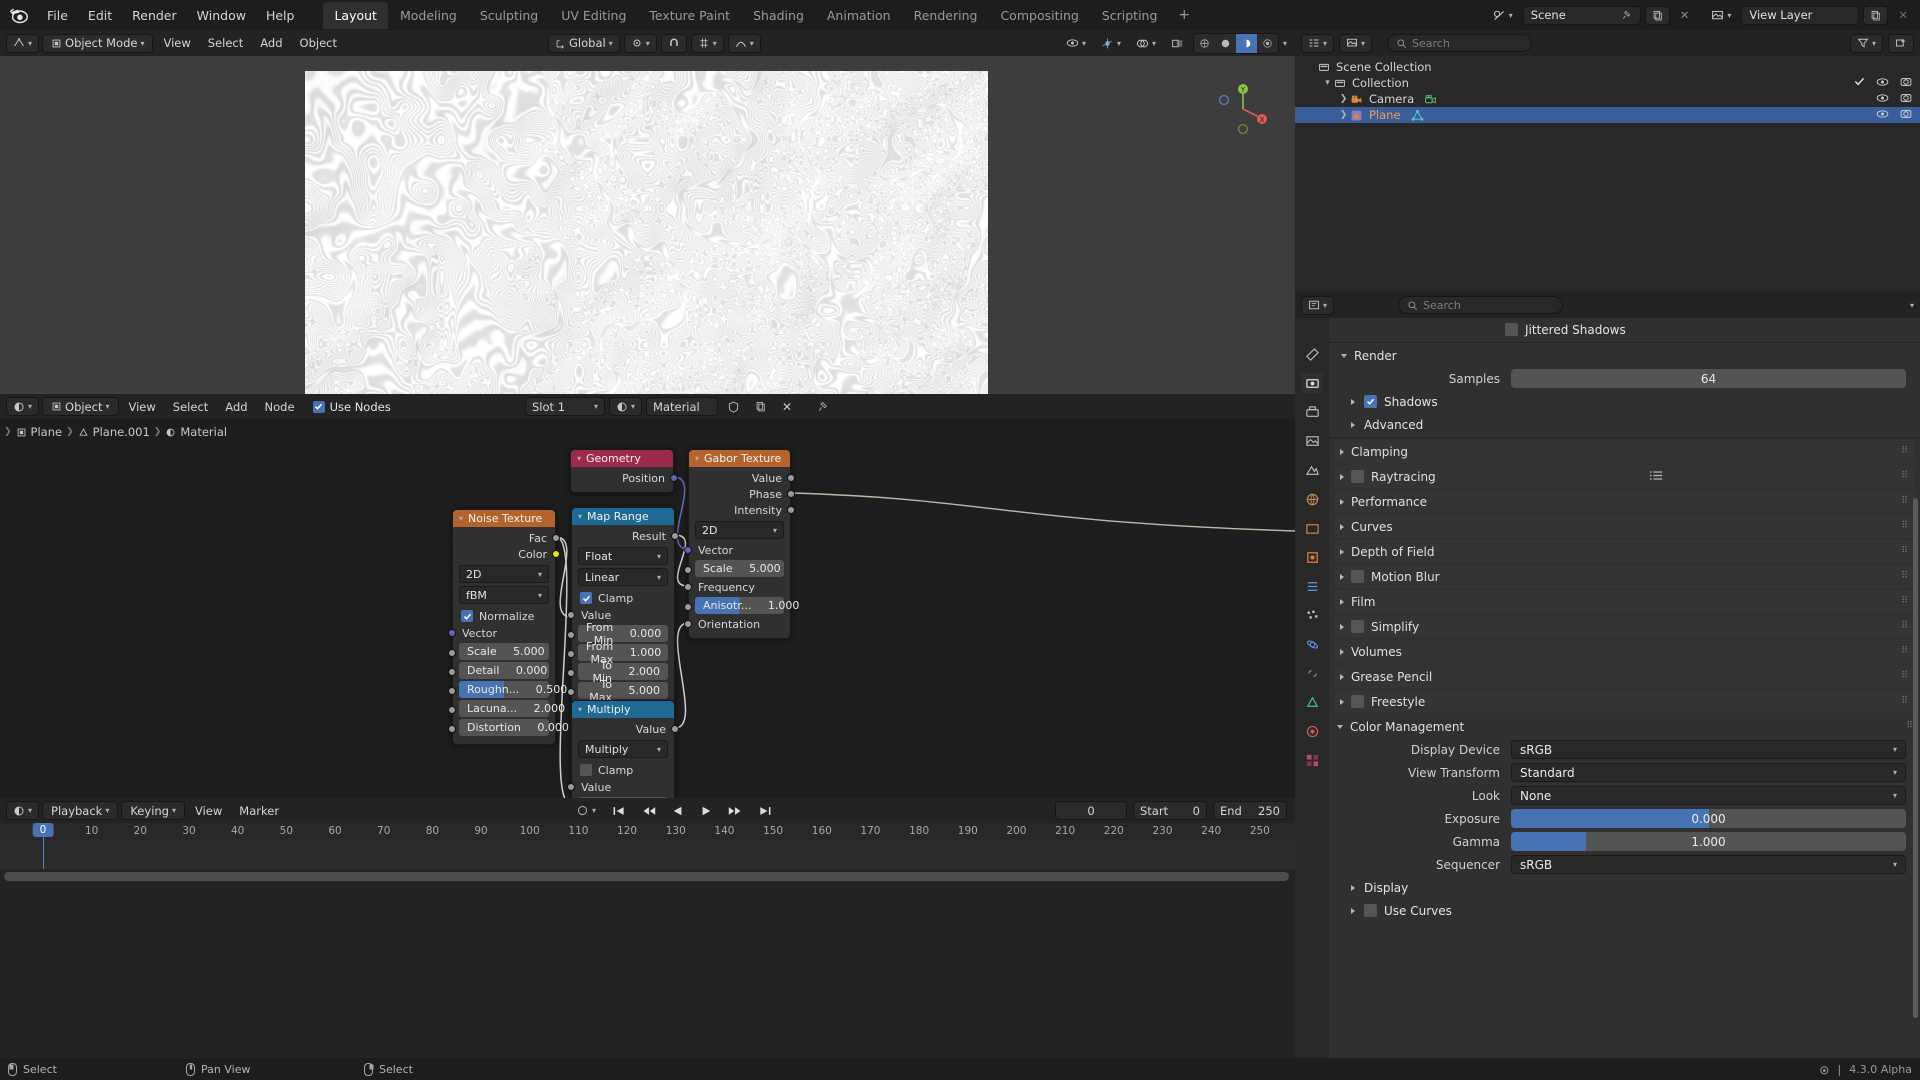 The image size is (1920, 1080). I want to click on timeline-menu-marker: Marker, so click(259, 811).